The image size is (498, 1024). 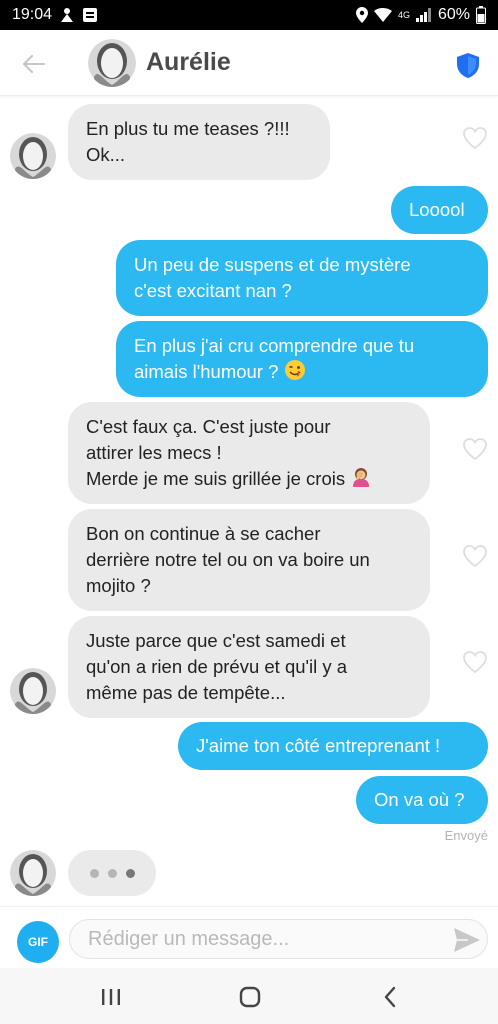 What do you see at coordinates (203, 533) in the screenshot?
I see `message-line: Bon on continue à se cacher` at bounding box center [203, 533].